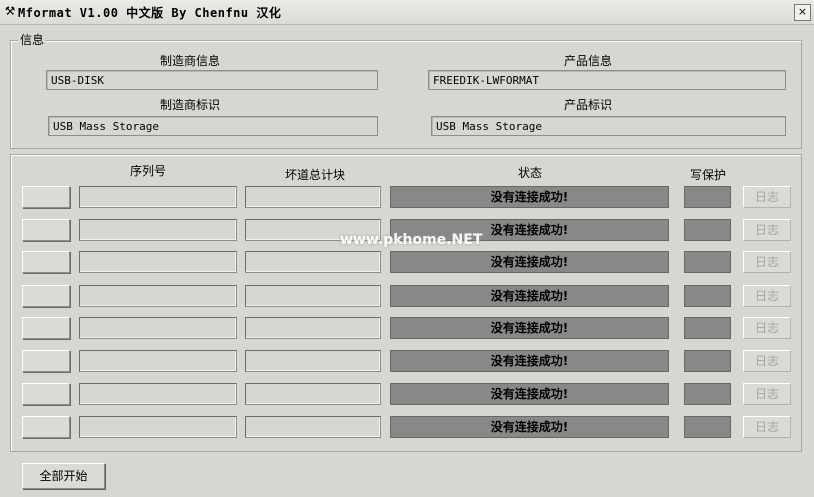 The image size is (814, 497). Describe the element at coordinates (212, 80) in the screenshot. I see `manufacturer-info-field: USB-DISK` at that location.